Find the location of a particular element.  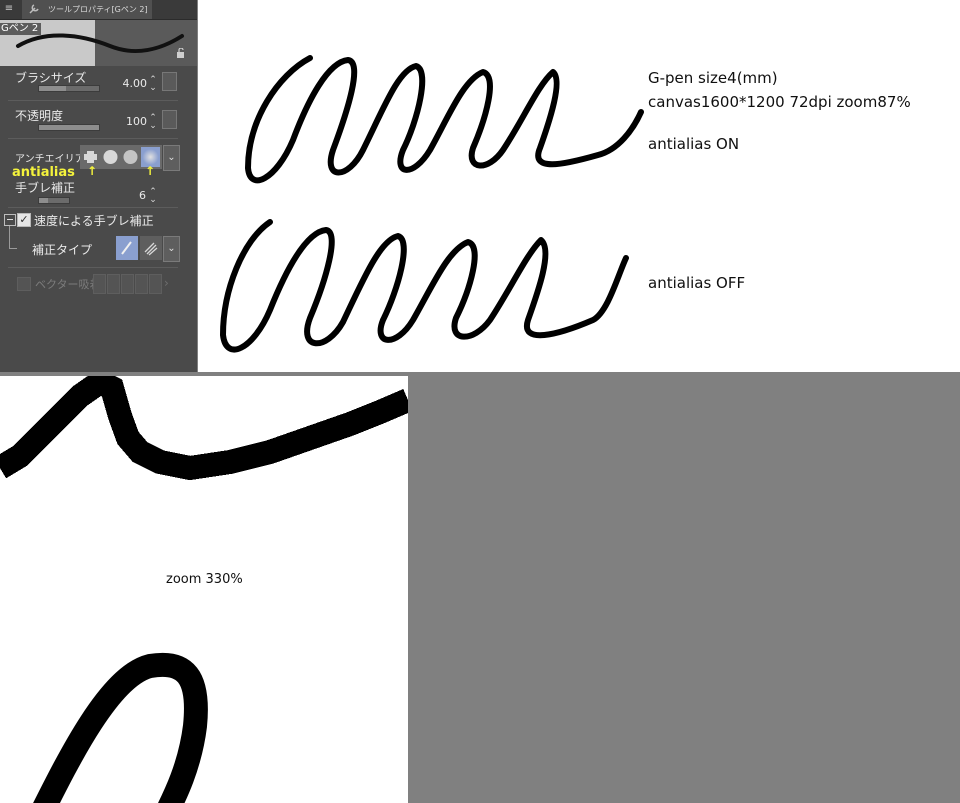

collapse-icon is located at coordinates (10, 220).